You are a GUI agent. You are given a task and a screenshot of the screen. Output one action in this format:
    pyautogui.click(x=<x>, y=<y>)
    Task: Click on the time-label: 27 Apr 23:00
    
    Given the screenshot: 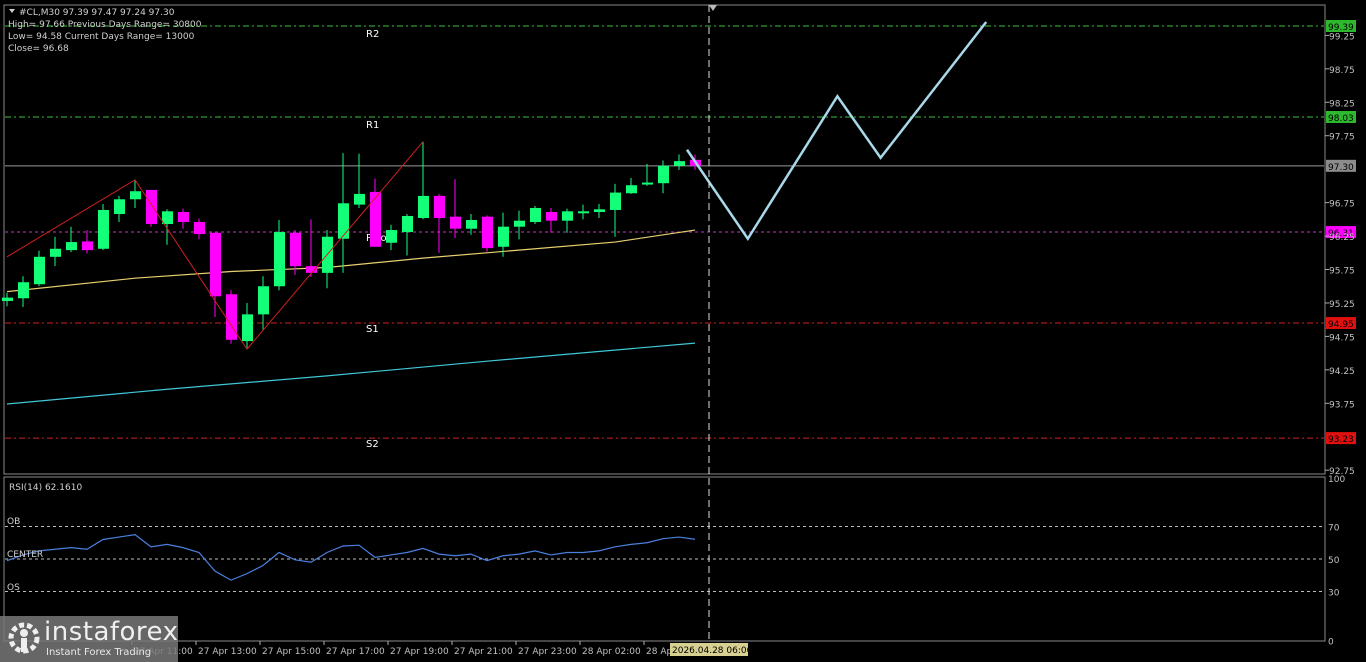 What is the action you would take?
    pyautogui.click(x=547, y=652)
    